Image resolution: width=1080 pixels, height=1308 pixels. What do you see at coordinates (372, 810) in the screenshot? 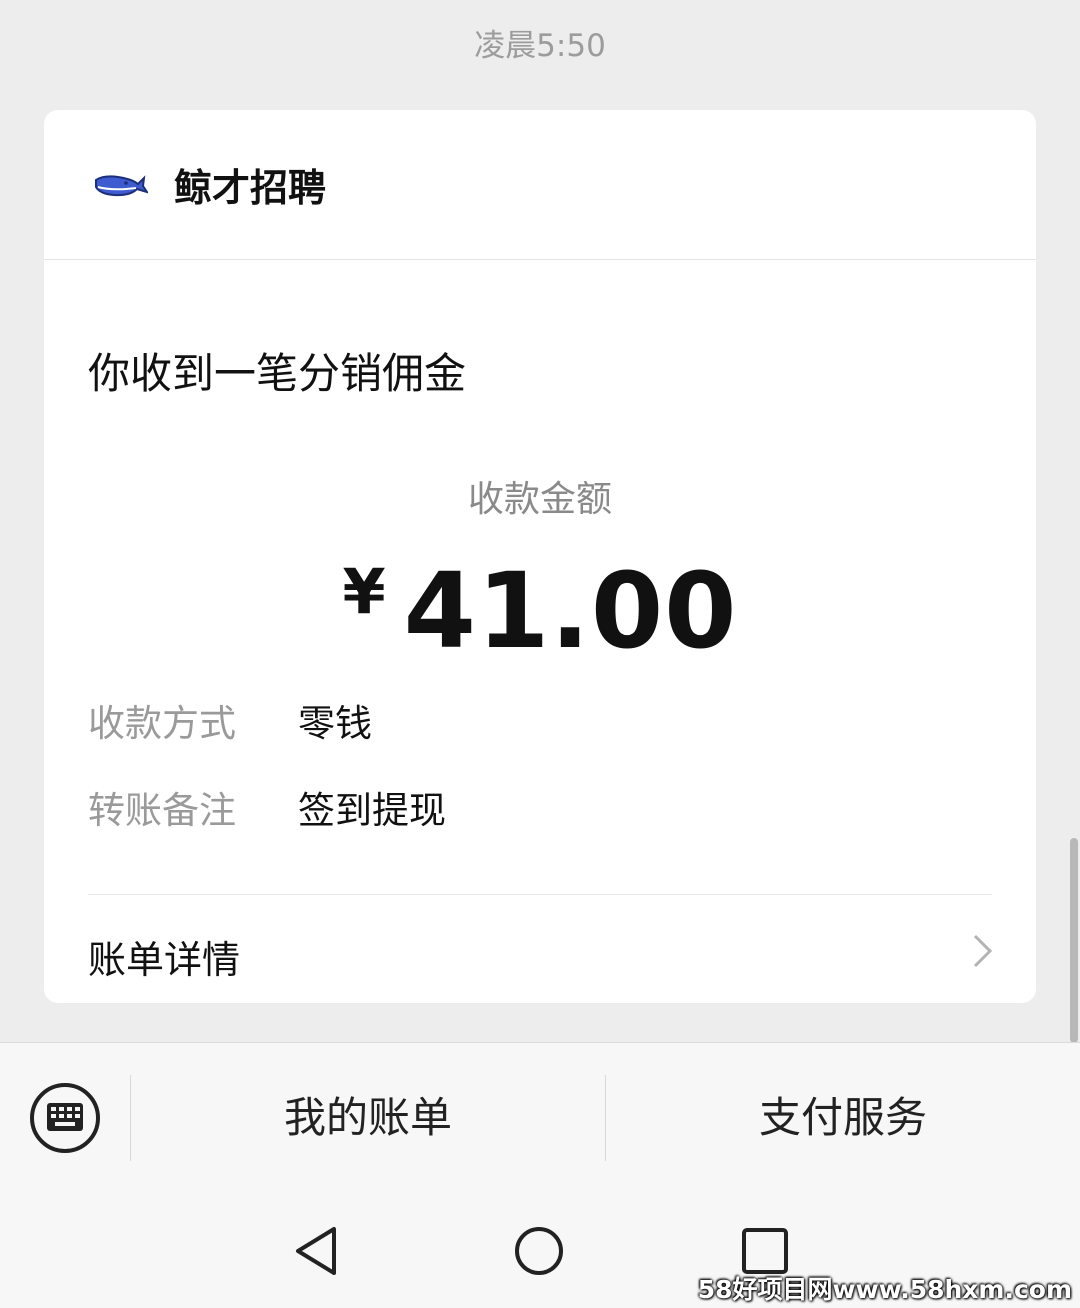
I see `transfer-note-value: 签到提现` at bounding box center [372, 810].